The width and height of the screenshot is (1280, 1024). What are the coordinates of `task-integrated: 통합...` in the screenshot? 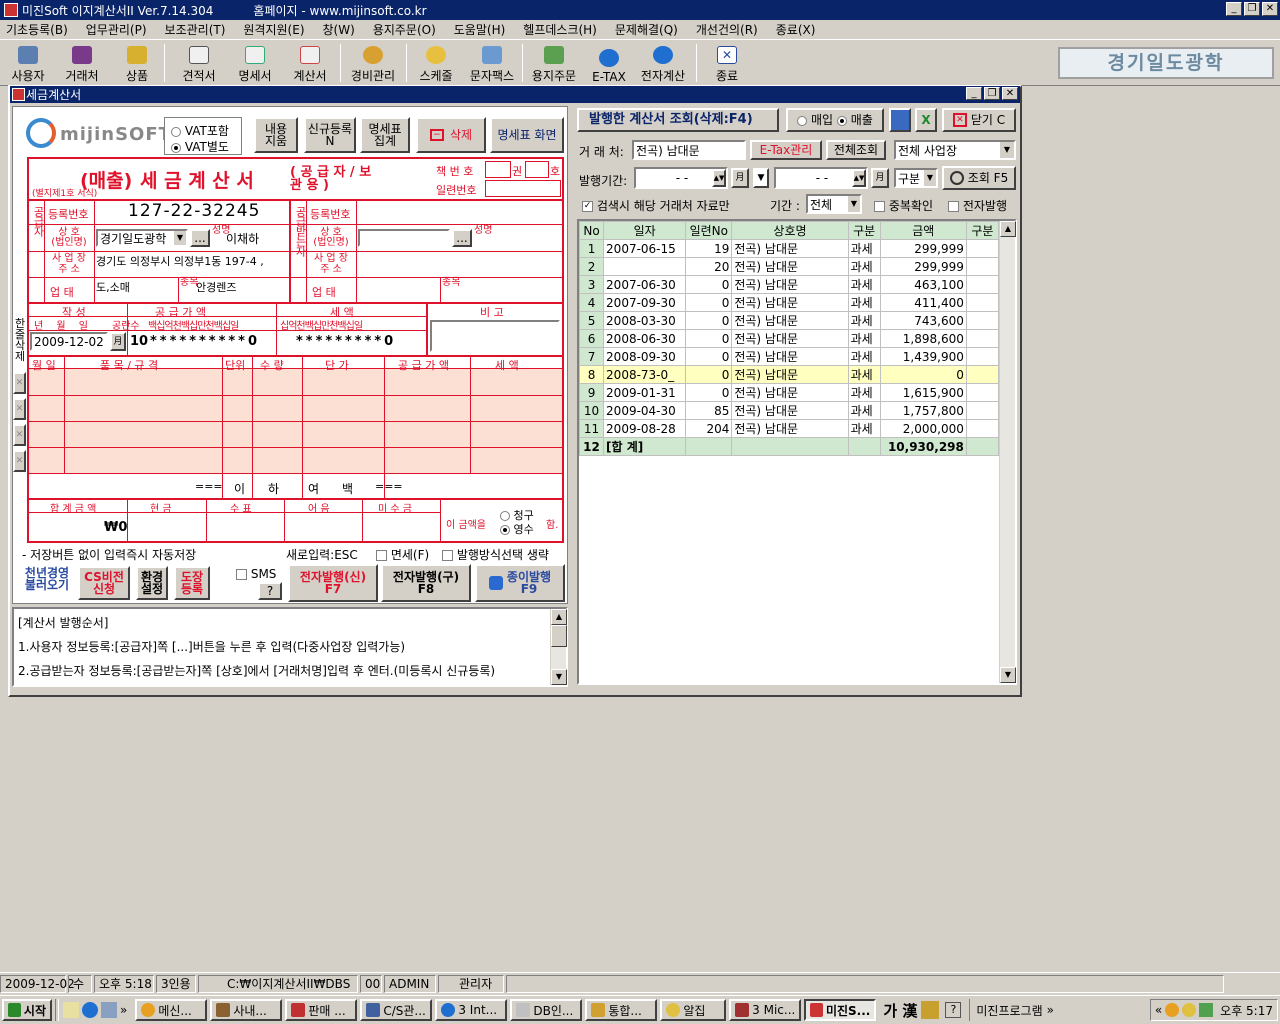 It's located at (621, 1010).